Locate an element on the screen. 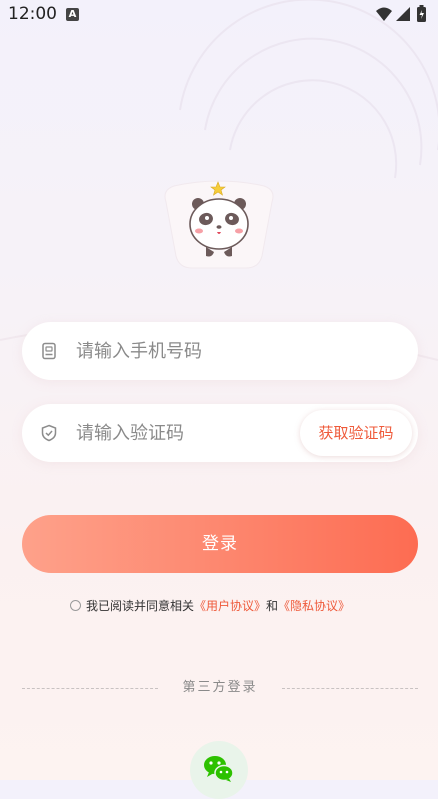 The height and width of the screenshot is (799, 438). agreement-conjunction: 和 is located at coordinates (272, 606).